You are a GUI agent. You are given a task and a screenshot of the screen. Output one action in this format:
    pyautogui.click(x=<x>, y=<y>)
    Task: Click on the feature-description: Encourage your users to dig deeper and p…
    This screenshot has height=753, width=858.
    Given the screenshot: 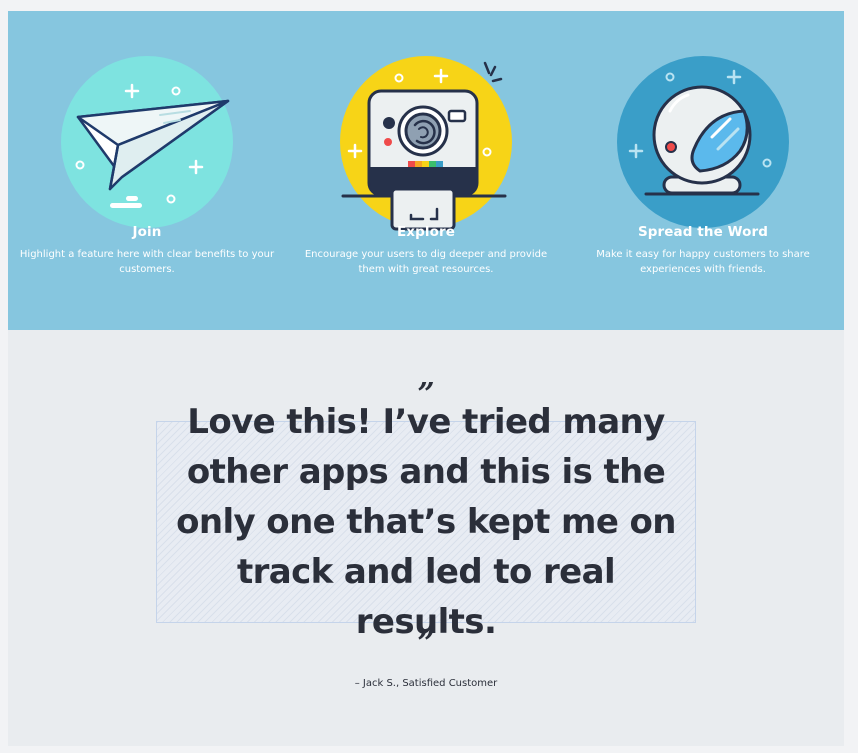 What is the action you would take?
    pyautogui.click(x=426, y=262)
    